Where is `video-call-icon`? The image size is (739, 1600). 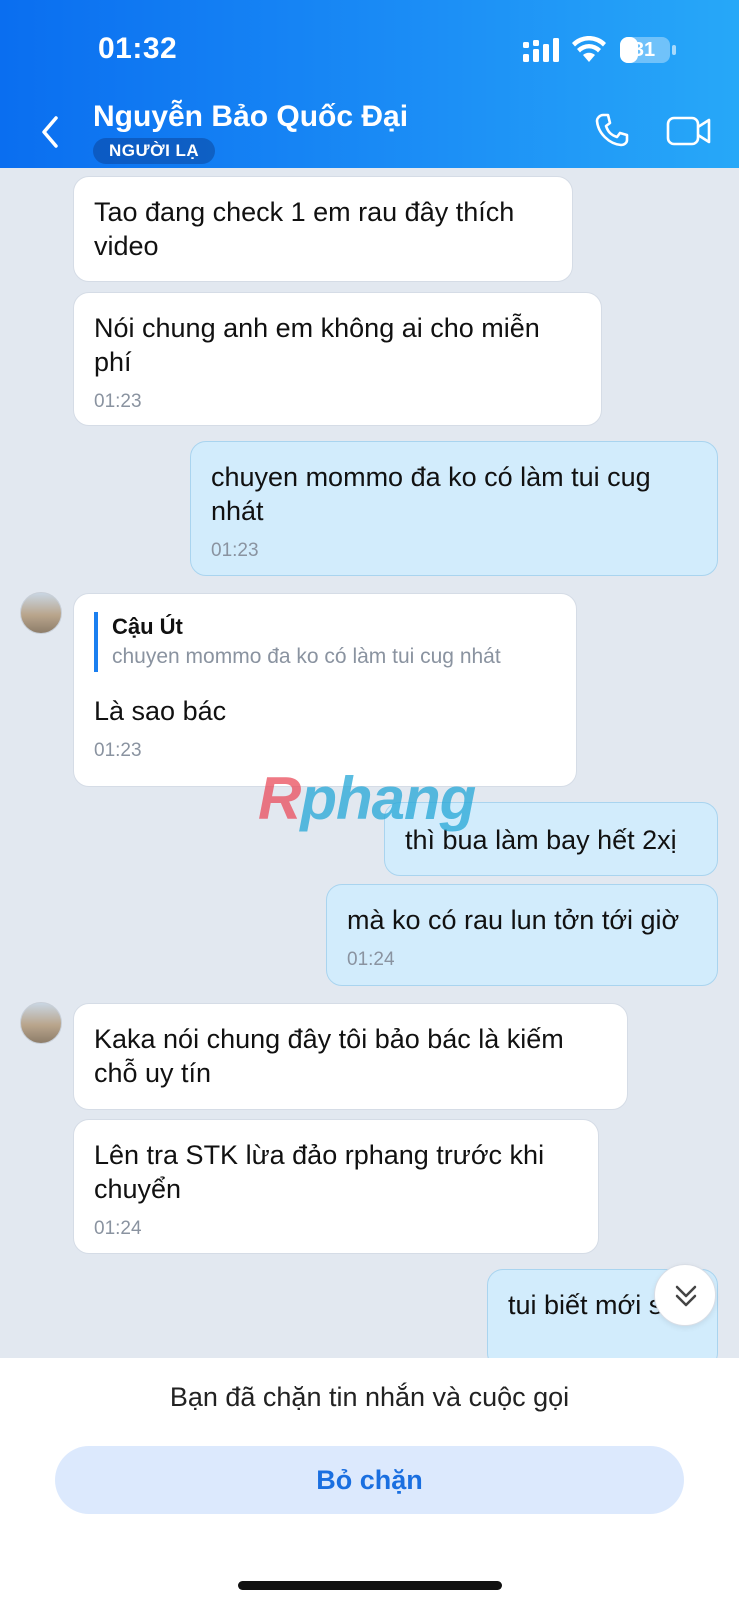
video-call-icon is located at coordinates (689, 131).